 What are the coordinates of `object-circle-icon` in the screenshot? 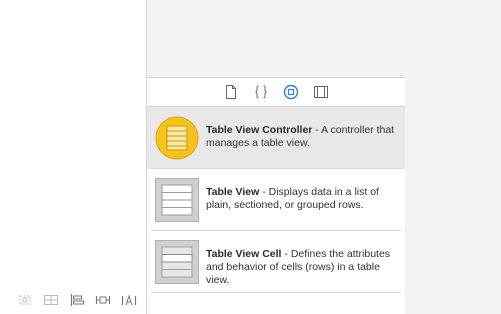 It's located at (291, 92).